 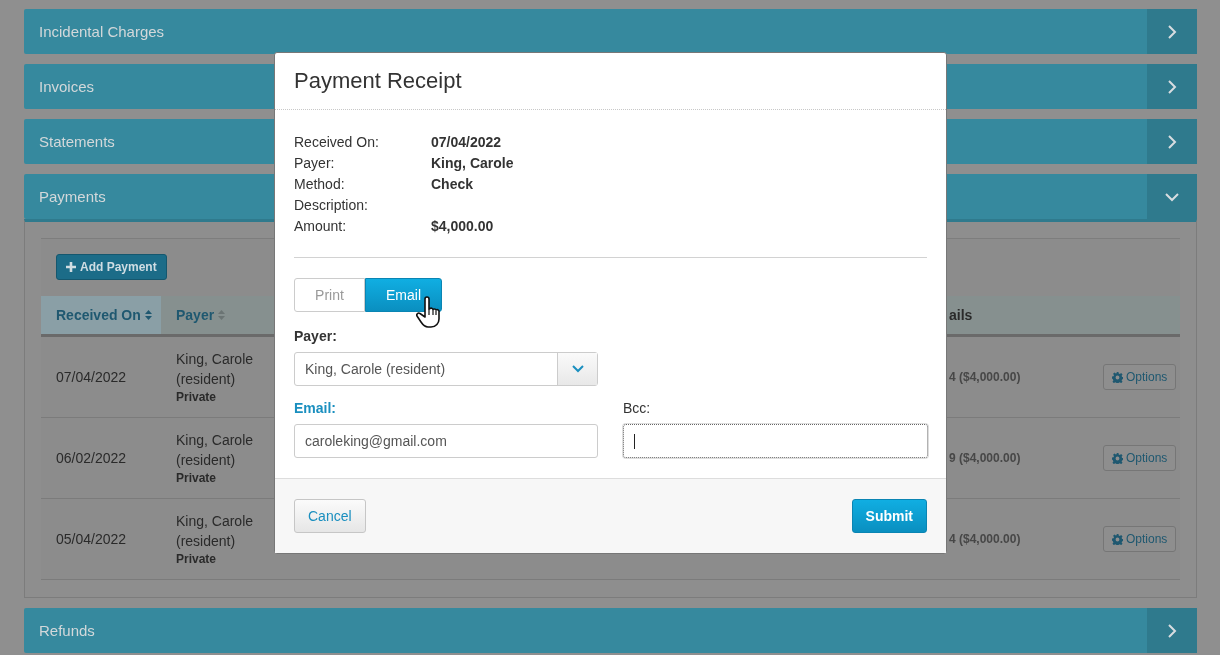 What do you see at coordinates (330, 516) in the screenshot?
I see `cancel-button: Cancel` at bounding box center [330, 516].